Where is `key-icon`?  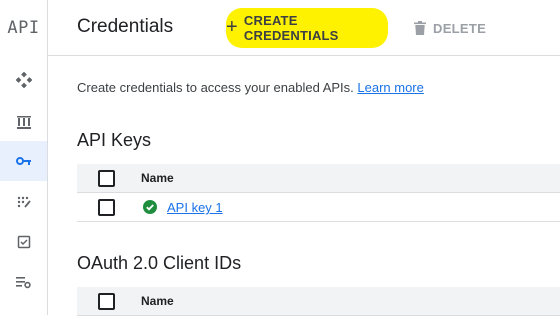 key-icon is located at coordinates (23, 161).